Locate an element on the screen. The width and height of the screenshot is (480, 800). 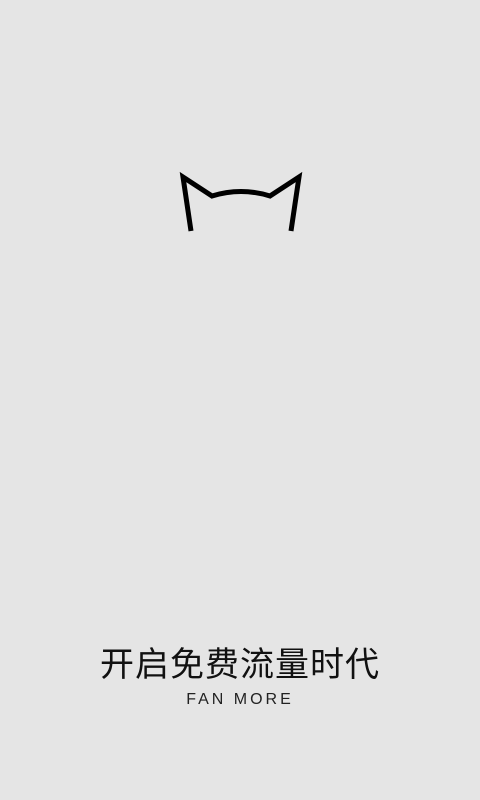
cat-ears-logo-icon is located at coordinates (241, 203).